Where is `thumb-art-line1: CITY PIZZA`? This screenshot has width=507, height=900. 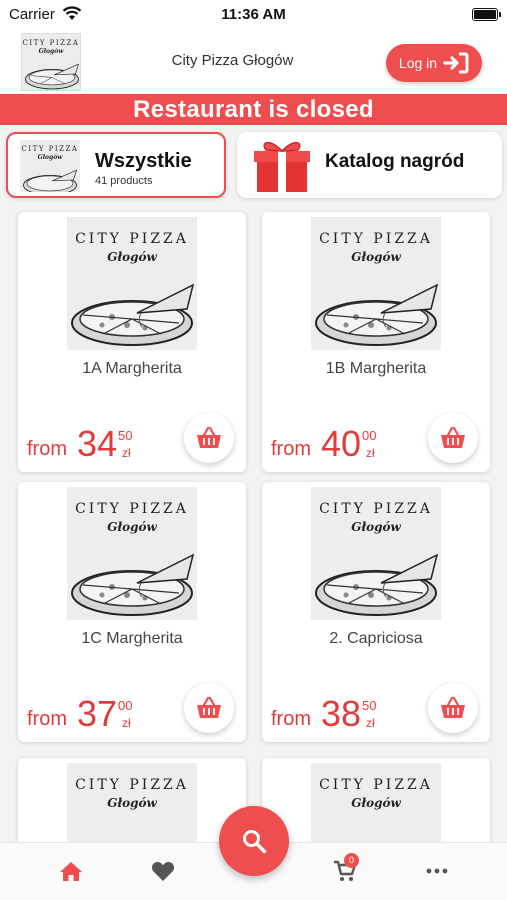 thumb-art-line1: CITY PIZZA is located at coordinates (50, 149).